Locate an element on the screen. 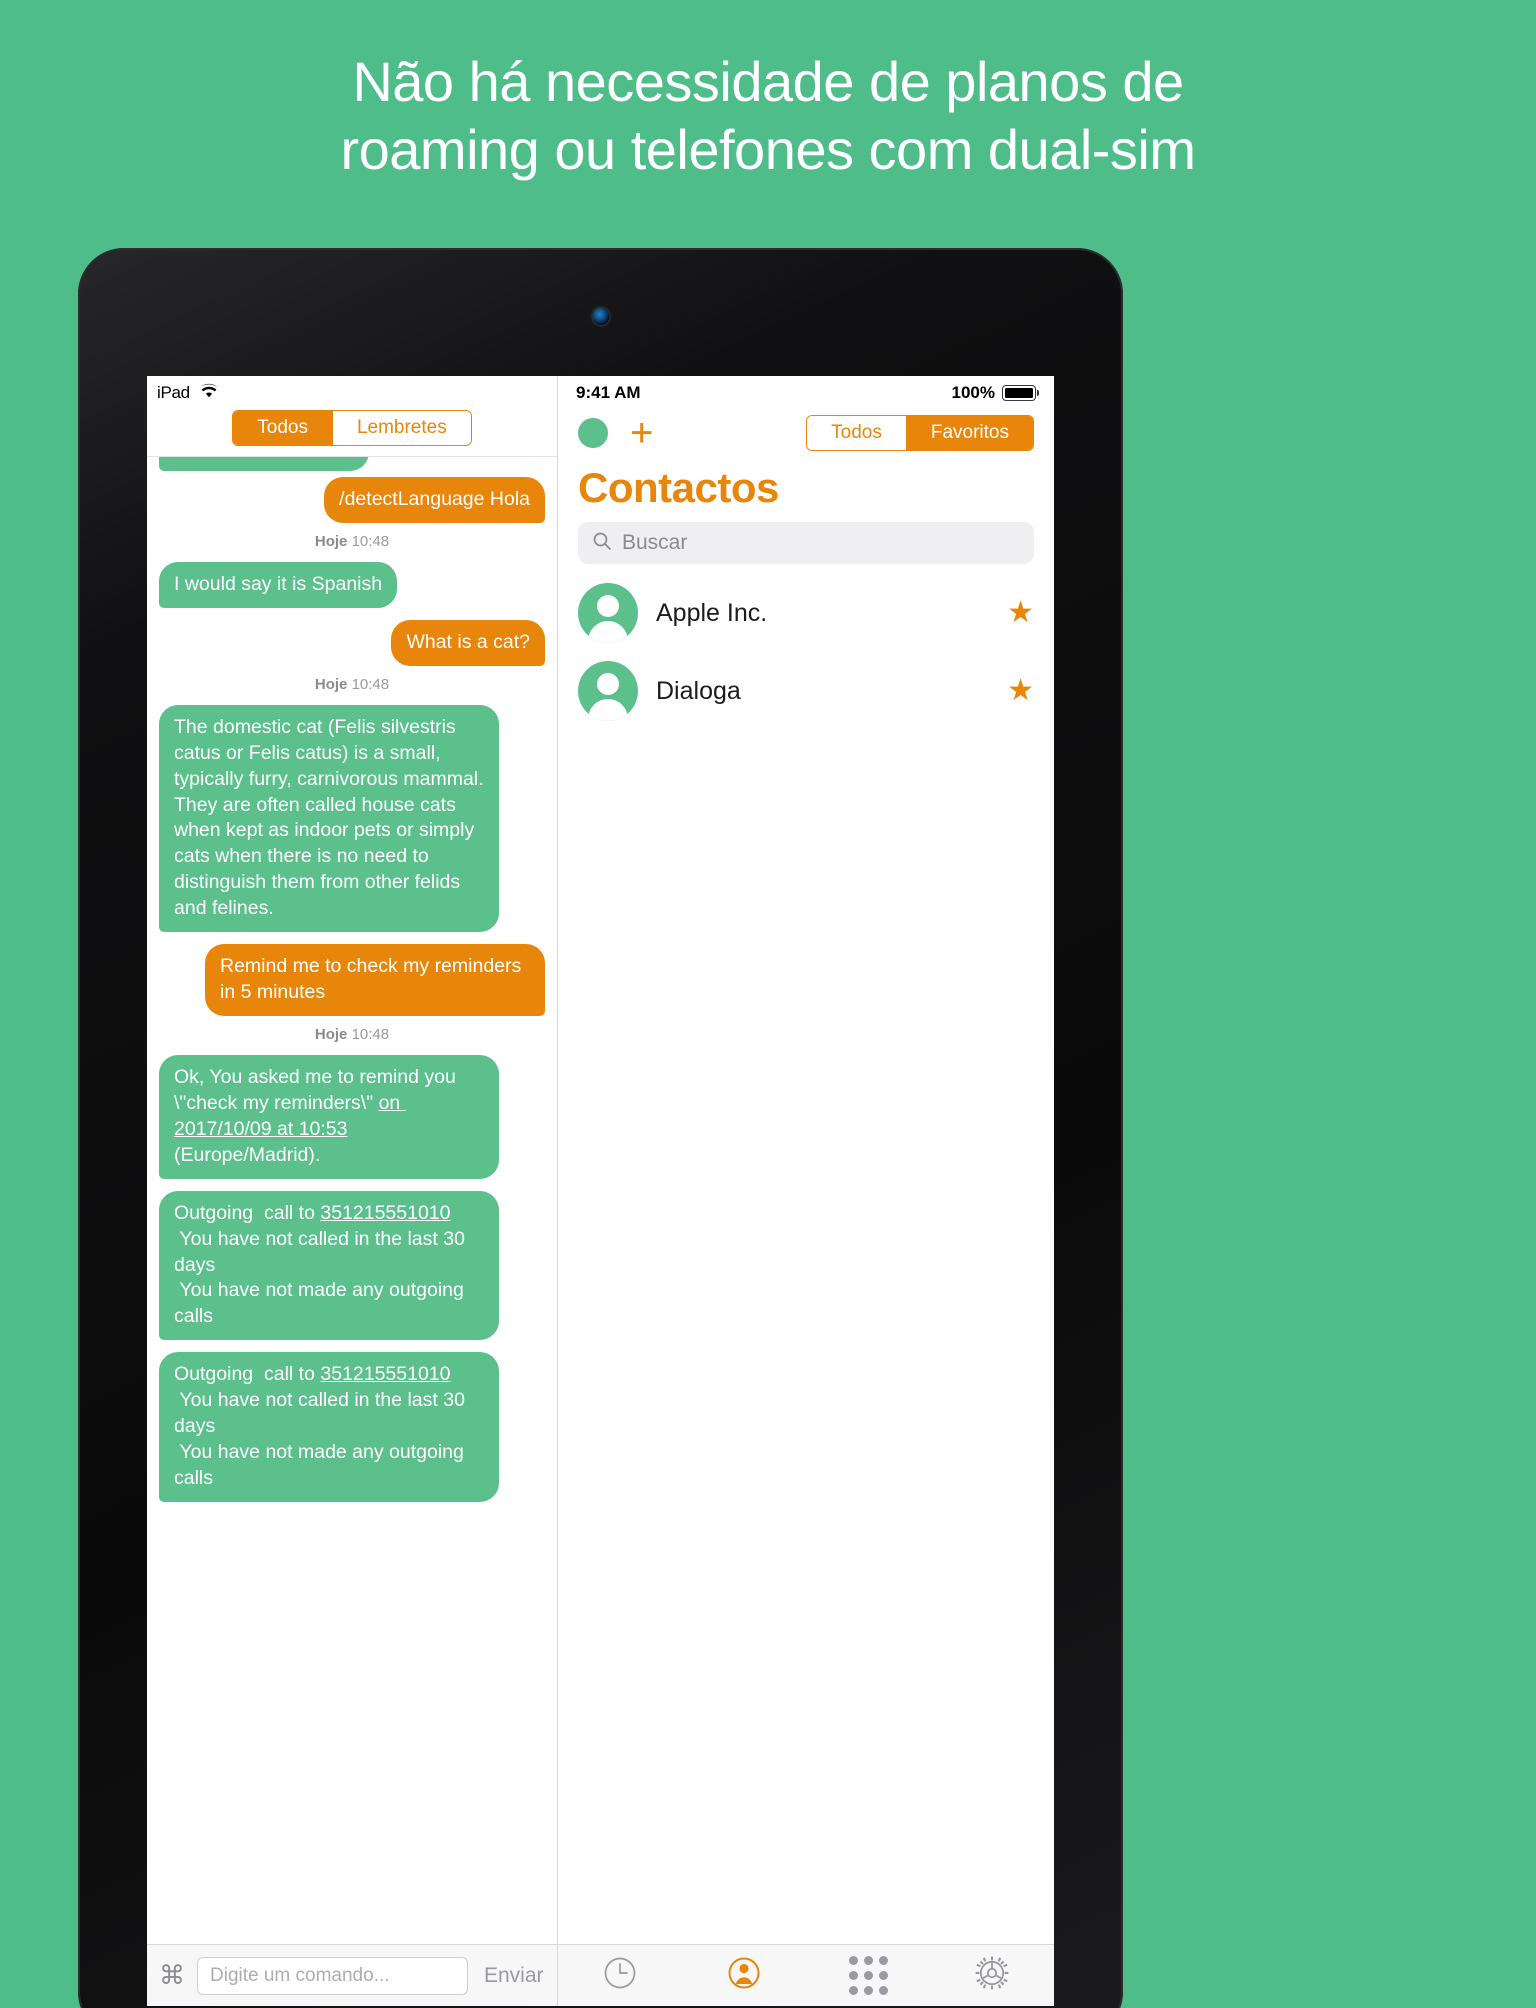  chat-segmented-control: Todos Lembretes is located at coordinates (352, 428).